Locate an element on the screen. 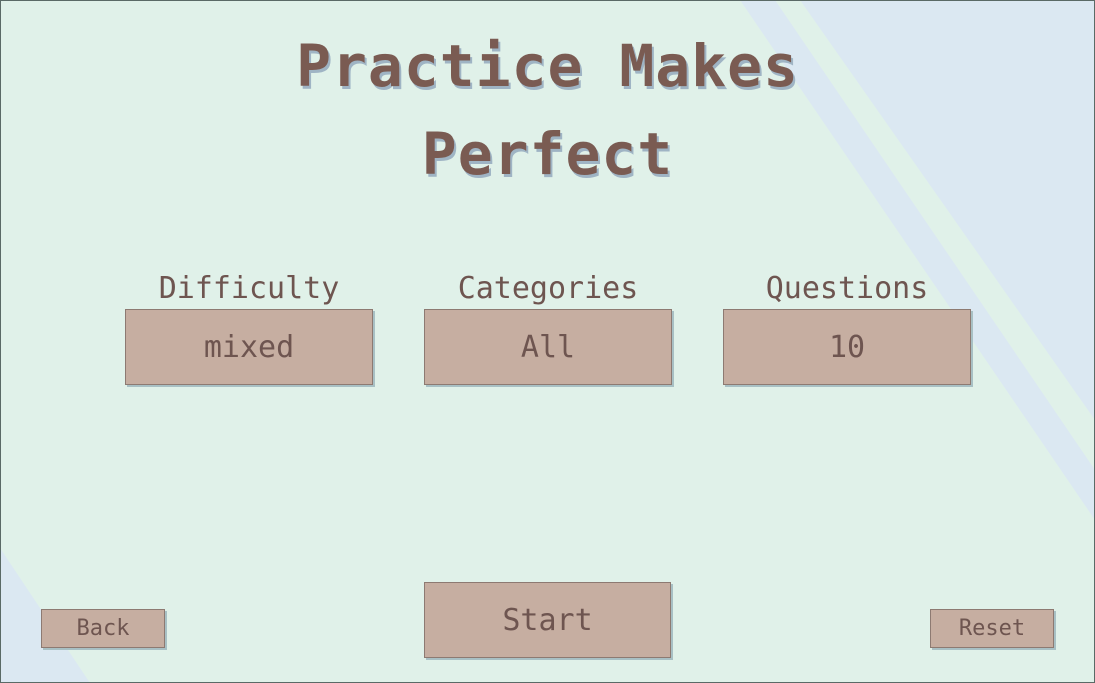 This screenshot has height=683, width=1095. questions-field: Questions 10 is located at coordinates (847, 328).